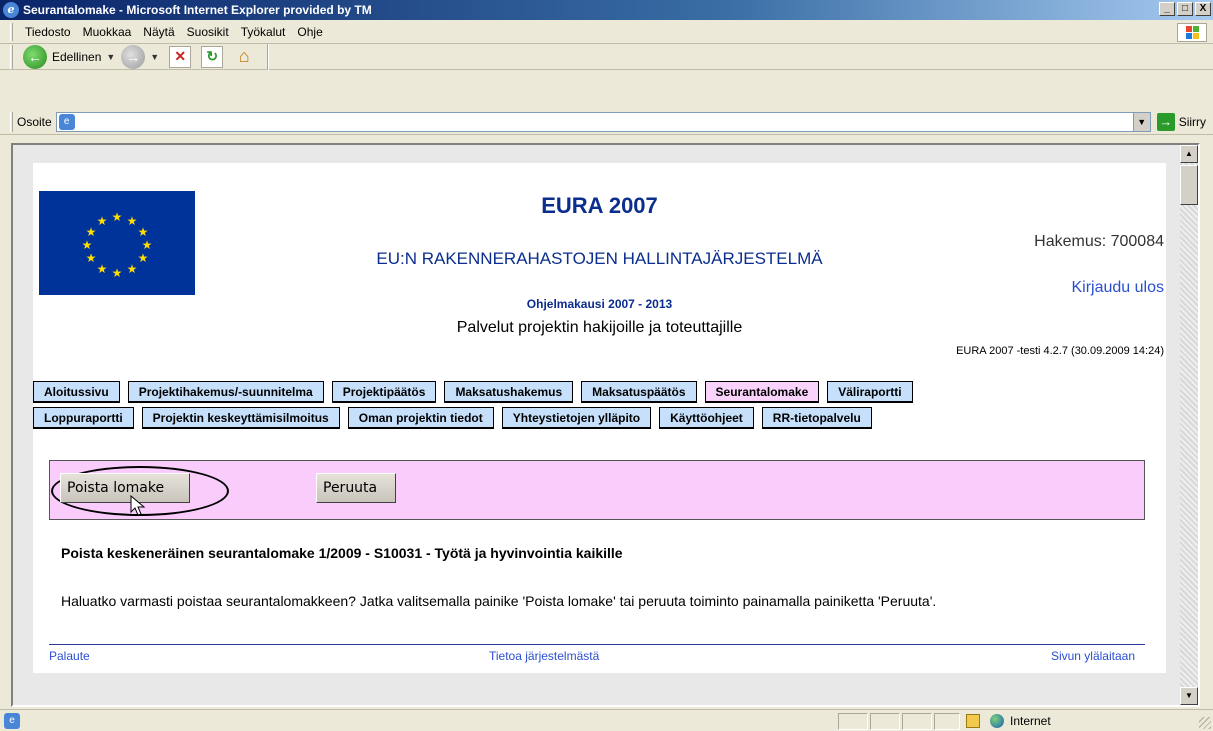 The image size is (1213, 731). I want to click on back-dropdown-icon: ▼, so click(110, 57).